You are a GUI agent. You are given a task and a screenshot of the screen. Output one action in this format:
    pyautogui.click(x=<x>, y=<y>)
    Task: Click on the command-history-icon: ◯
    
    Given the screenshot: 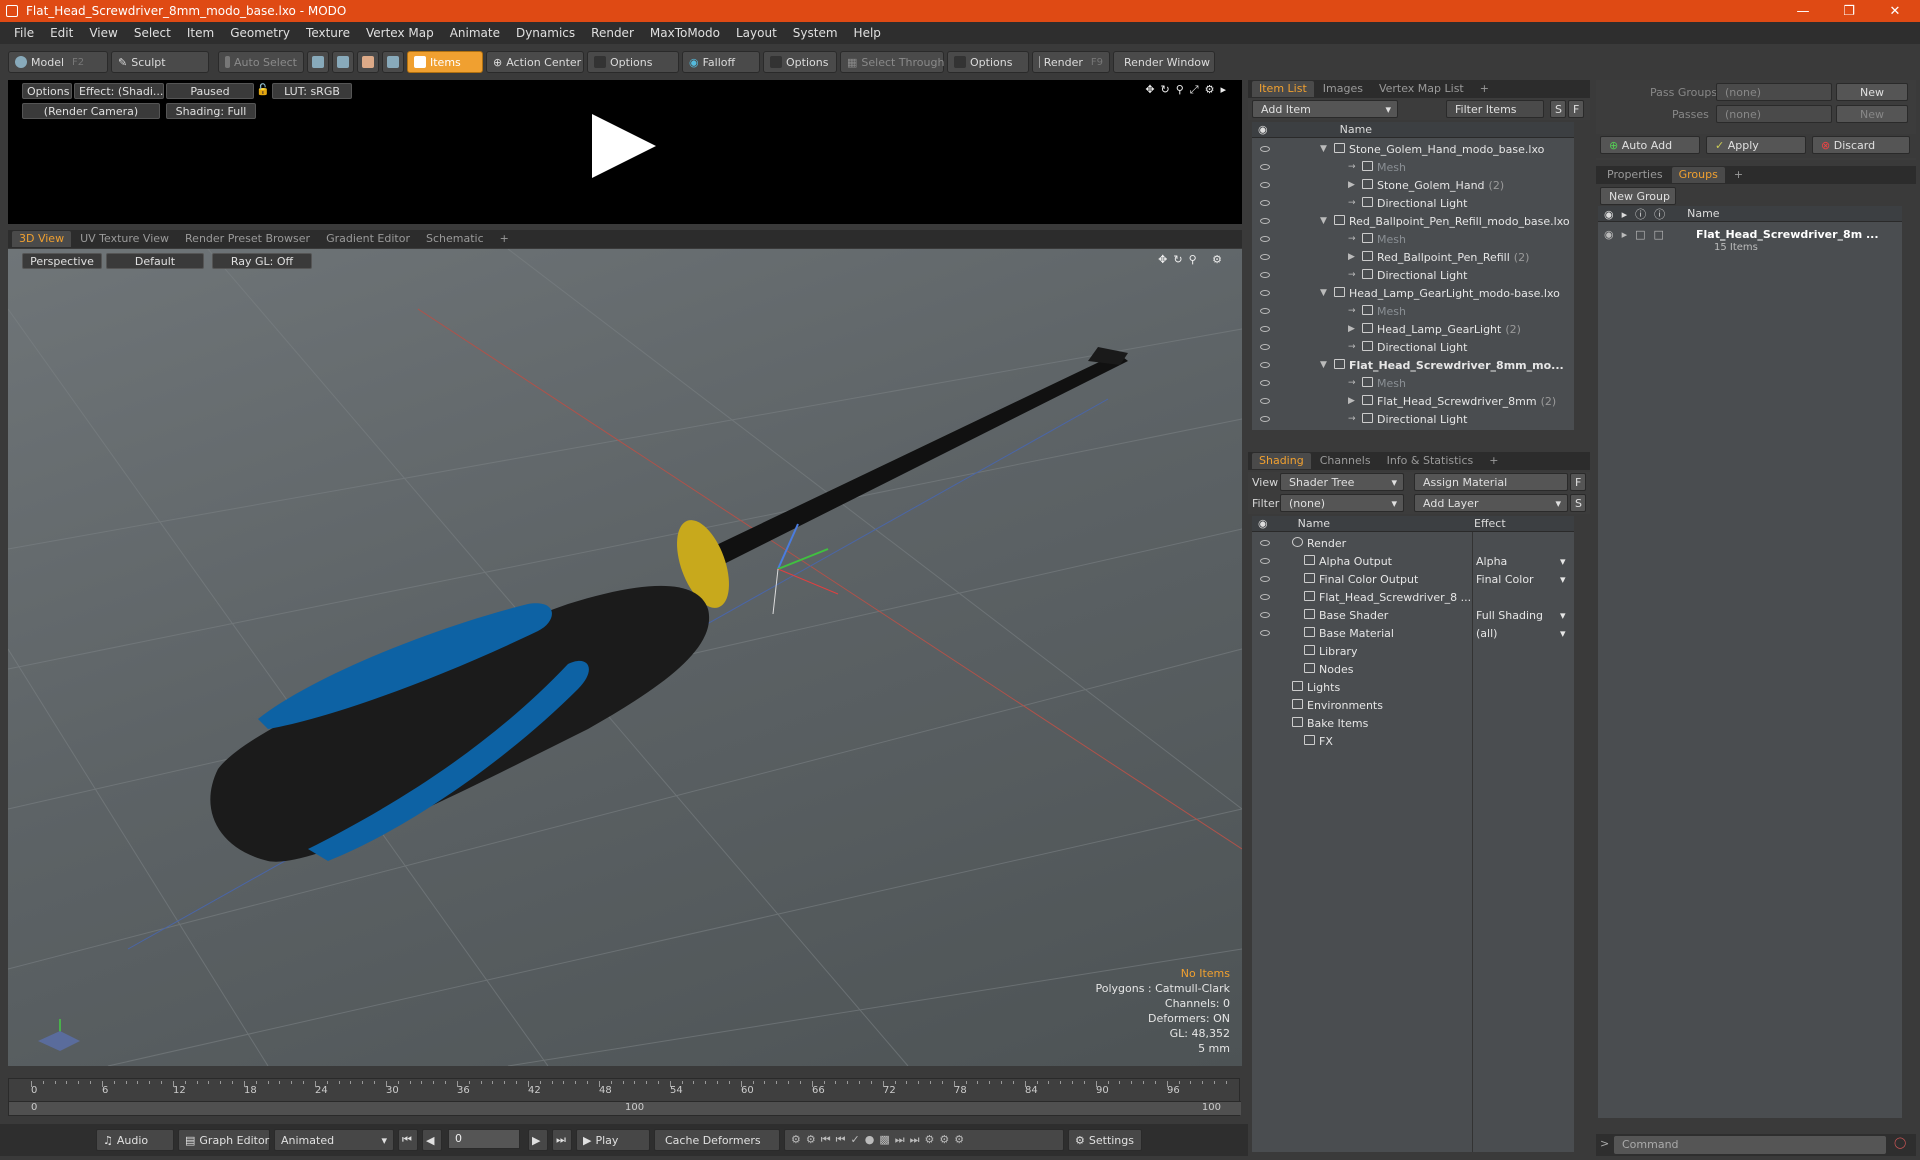 What is the action you would take?
    pyautogui.click(x=1900, y=1142)
    